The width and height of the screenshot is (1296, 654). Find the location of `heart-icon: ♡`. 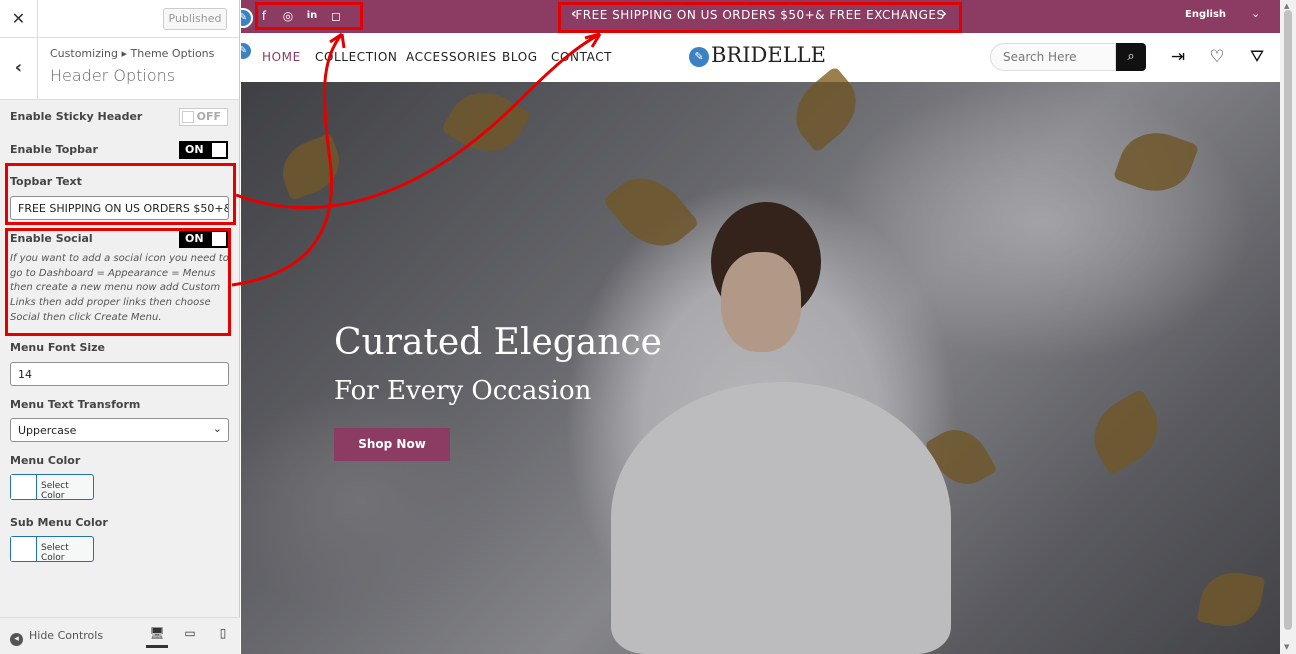

heart-icon: ♡ is located at coordinates (1217, 57).